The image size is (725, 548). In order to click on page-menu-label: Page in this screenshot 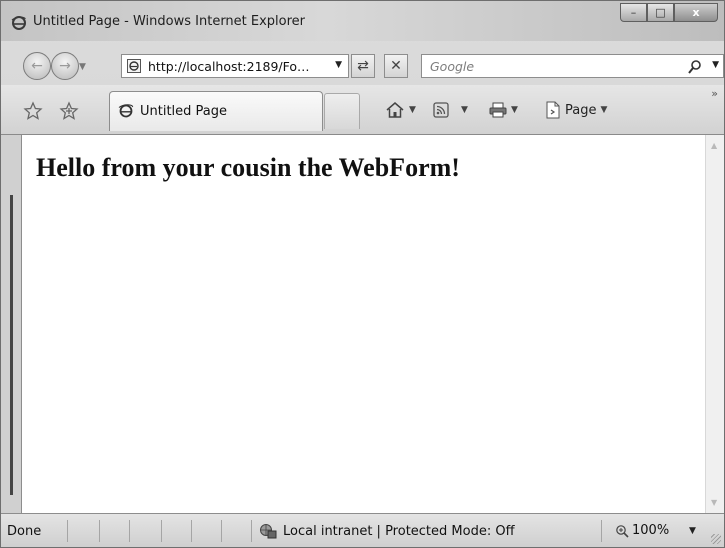, I will do `click(580, 110)`.